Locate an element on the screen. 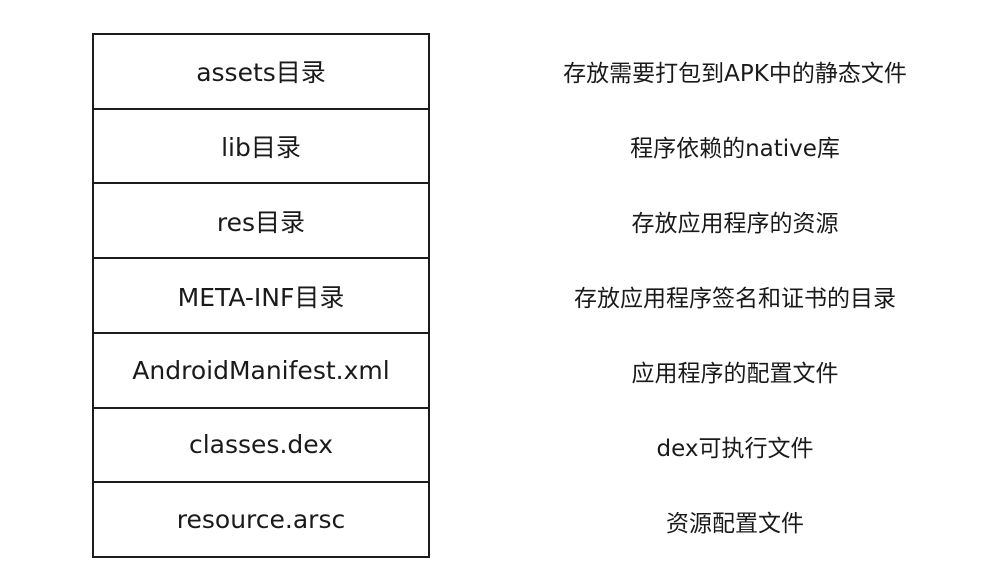 The height and width of the screenshot is (570, 1002). description-res: 存放应用程序的资源 is located at coordinates (735, 223).